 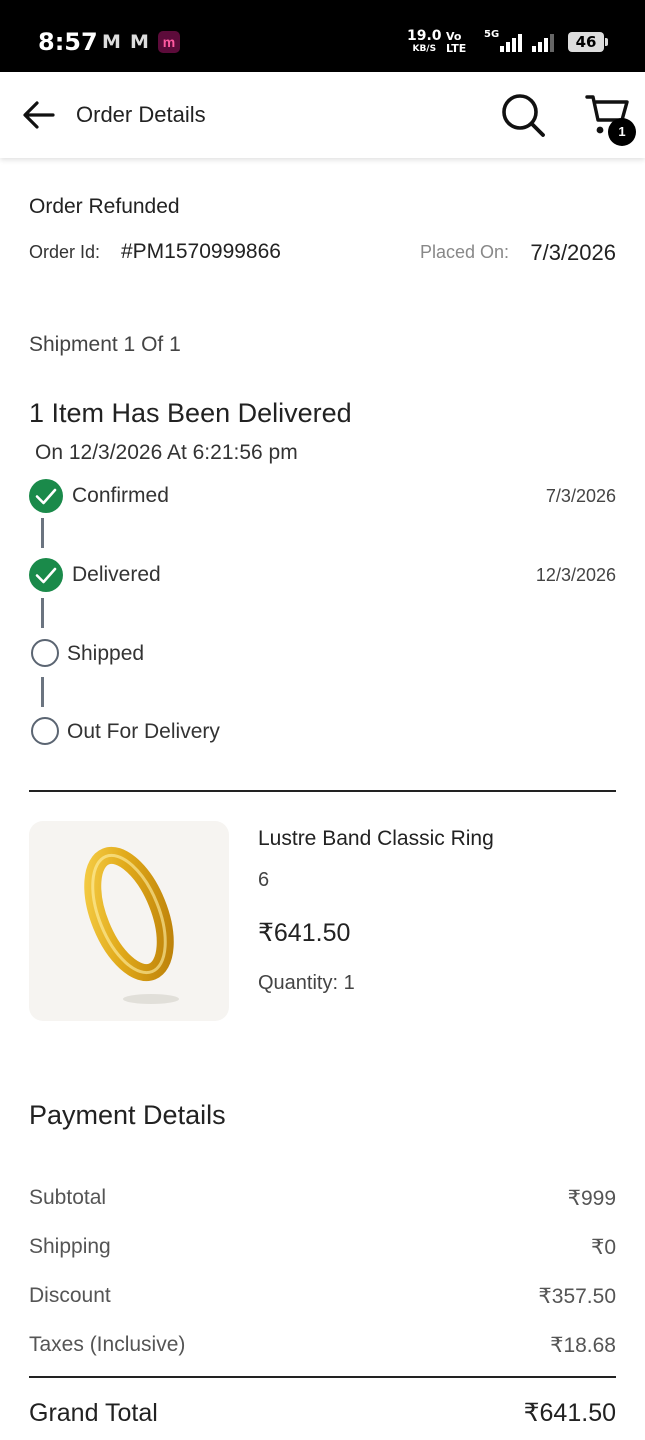 What do you see at coordinates (104, 206) in the screenshot?
I see `order-status: Order Refunded` at bounding box center [104, 206].